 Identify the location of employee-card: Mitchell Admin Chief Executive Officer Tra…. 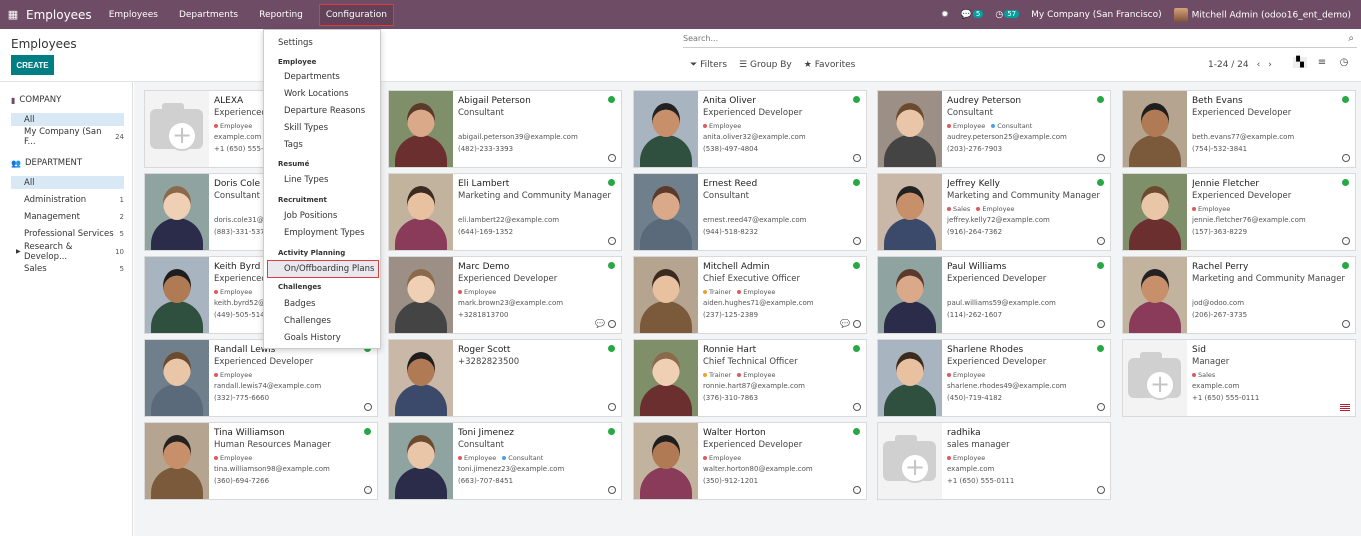
(750, 295).